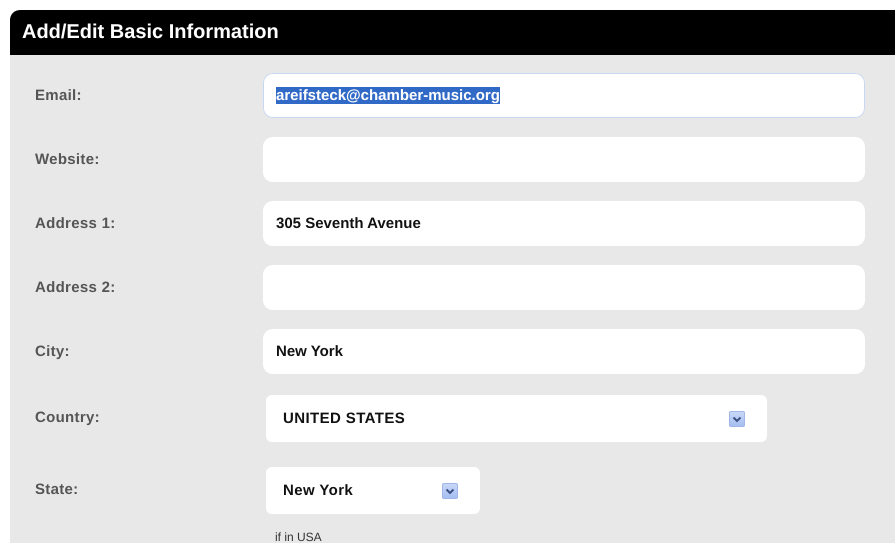 This screenshot has width=895, height=543. What do you see at coordinates (76, 224) in the screenshot?
I see `field-label: Address 1:` at bounding box center [76, 224].